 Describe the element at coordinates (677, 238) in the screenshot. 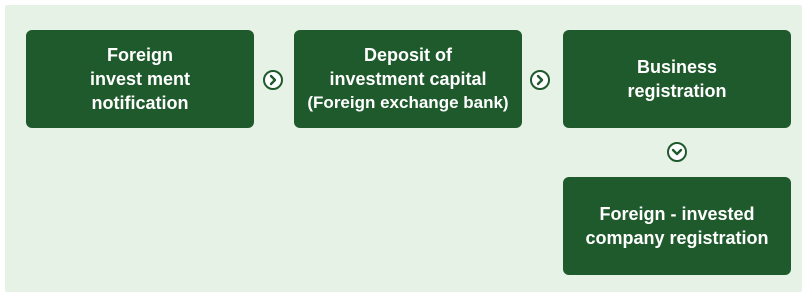

I see `step-line: company registration` at that location.